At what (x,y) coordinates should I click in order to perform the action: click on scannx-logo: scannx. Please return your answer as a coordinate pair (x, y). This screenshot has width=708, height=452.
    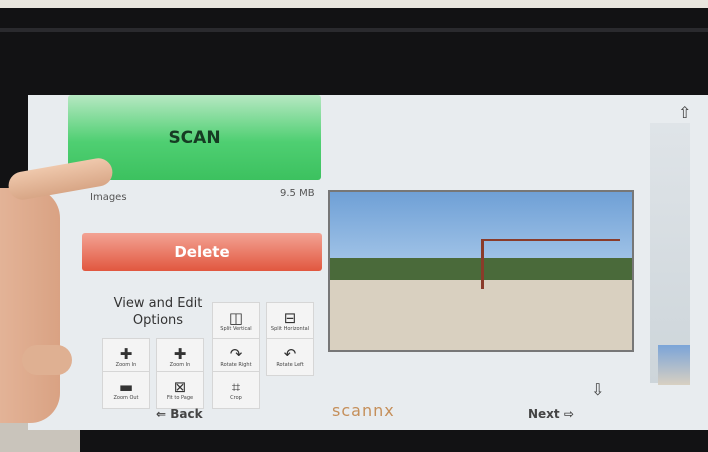
    Looking at the image, I should click on (363, 410).